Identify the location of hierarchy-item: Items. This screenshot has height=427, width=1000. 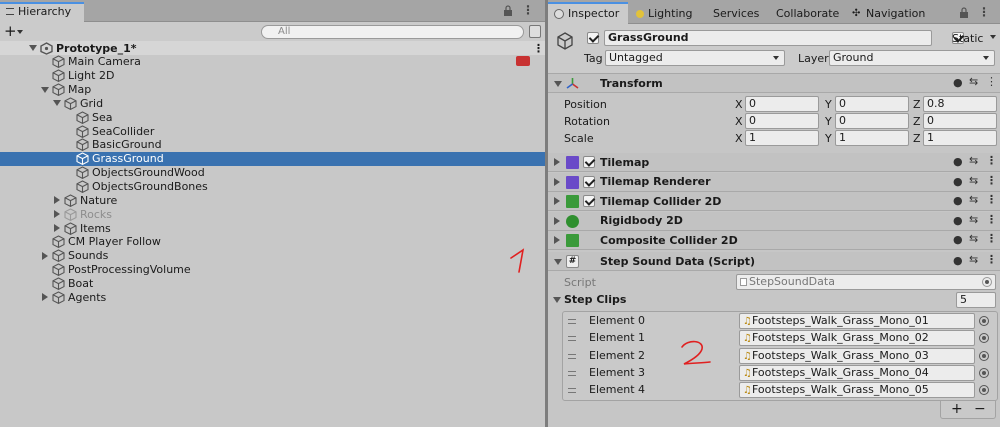
(272, 228).